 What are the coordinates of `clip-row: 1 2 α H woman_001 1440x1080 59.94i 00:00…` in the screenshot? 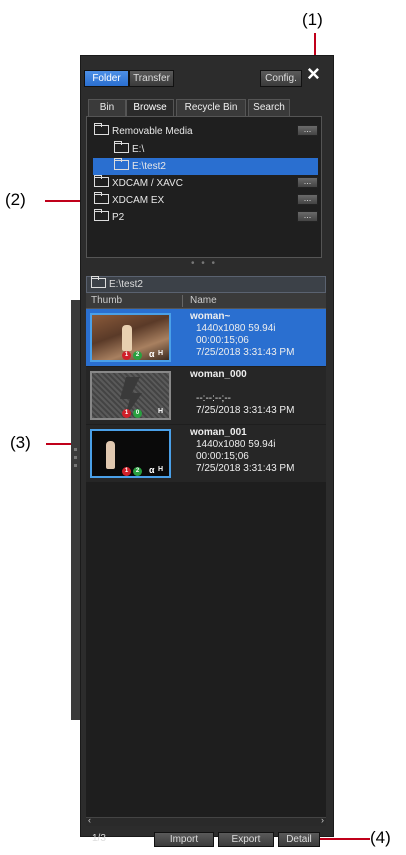 It's located at (206, 453).